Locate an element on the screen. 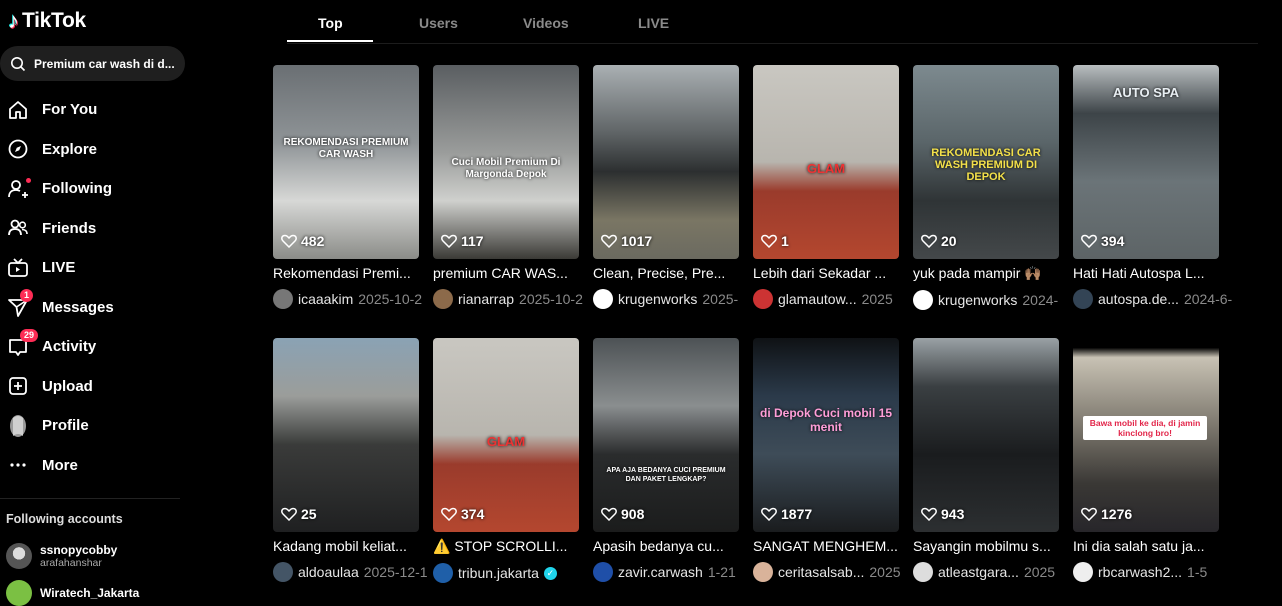 The image size is (1282, 606). video-meta: autospa.de... 2024-6-10 is located at coordinates (1153, 299).